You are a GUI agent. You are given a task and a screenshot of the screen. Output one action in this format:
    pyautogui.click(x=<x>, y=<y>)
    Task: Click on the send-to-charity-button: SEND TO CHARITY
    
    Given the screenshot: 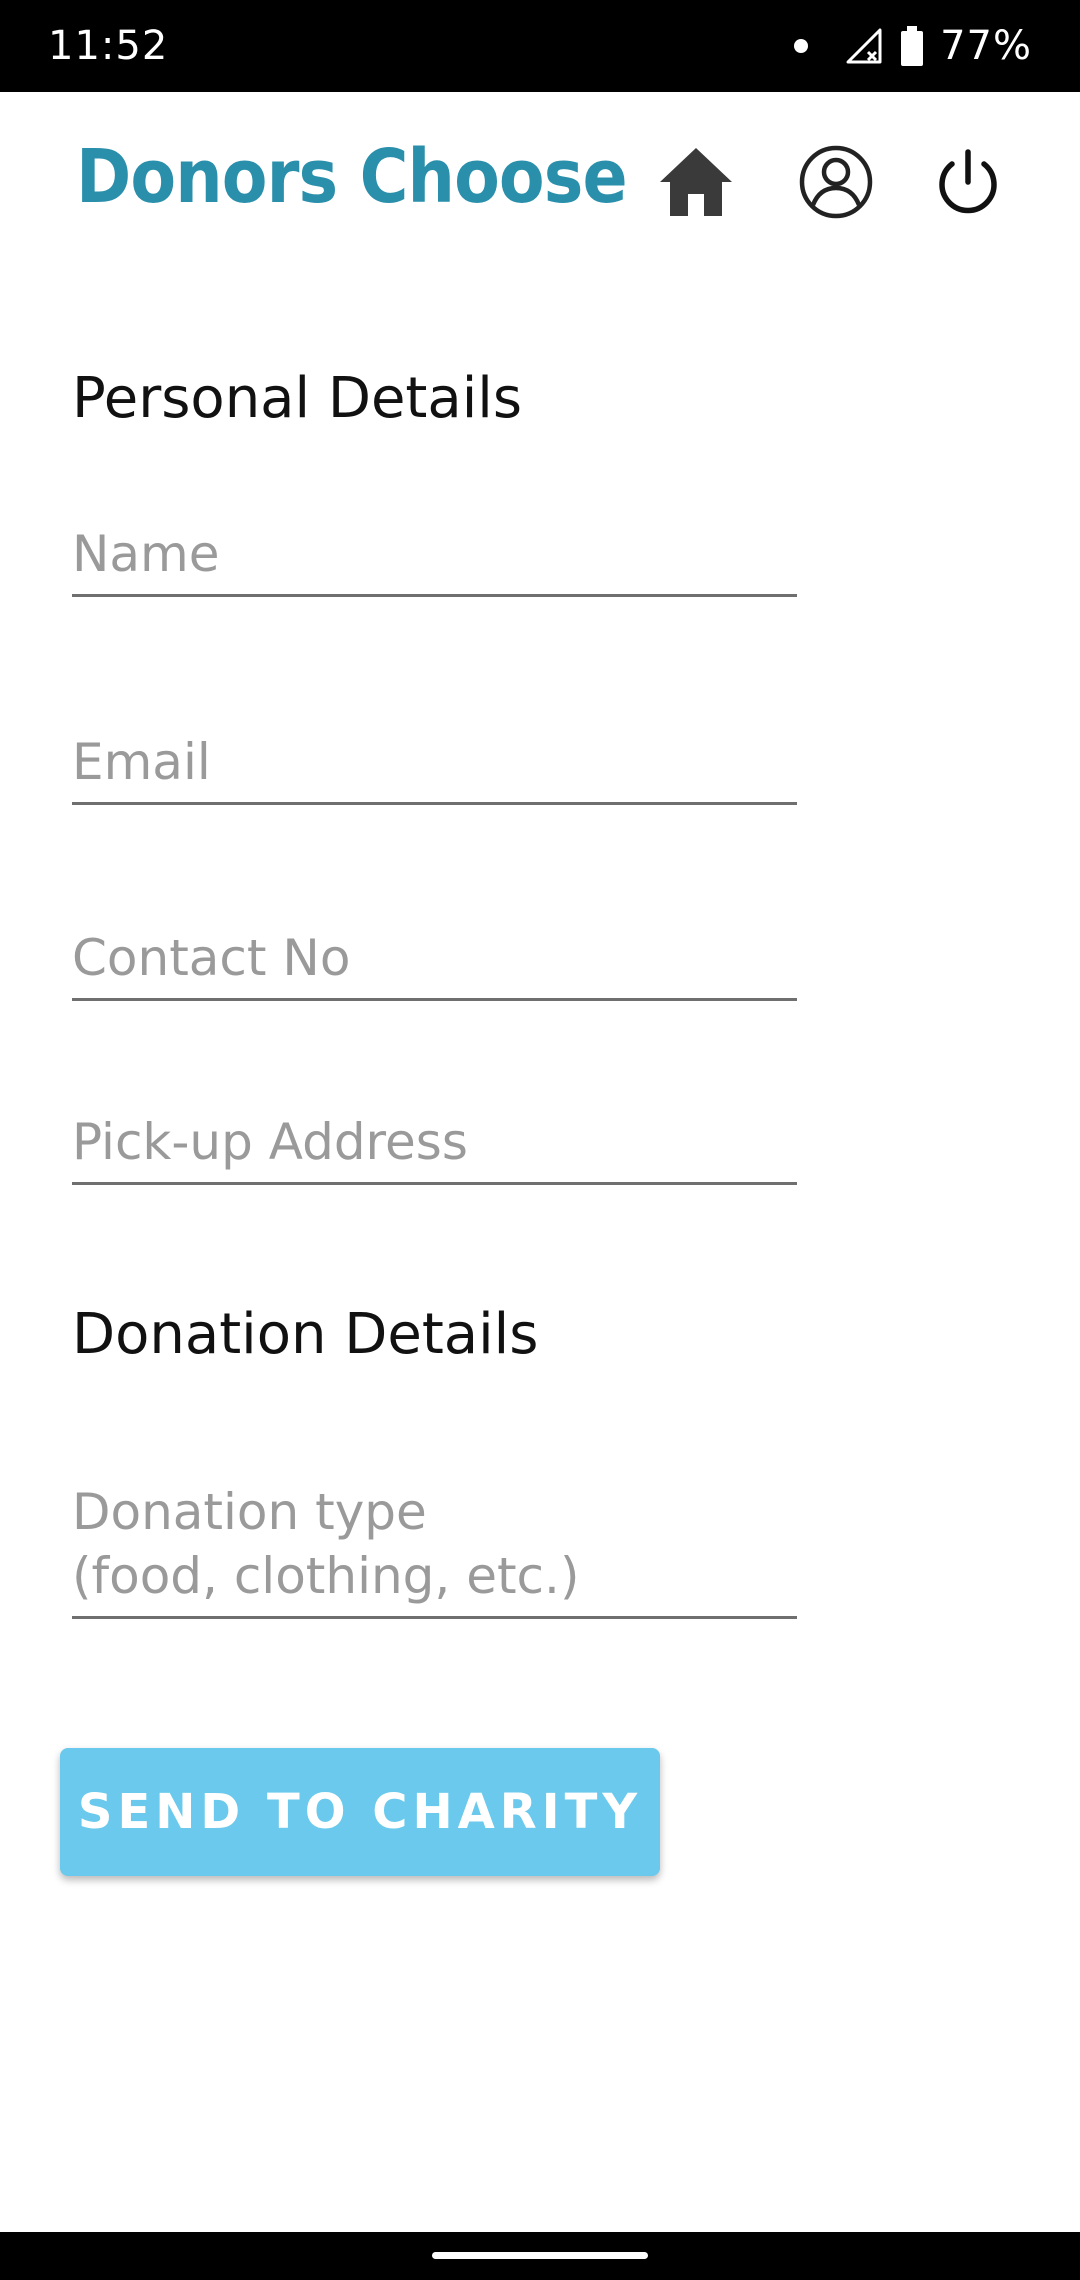 What is the action you would take?
    pyautogui.click(x=360, y=1812)
    